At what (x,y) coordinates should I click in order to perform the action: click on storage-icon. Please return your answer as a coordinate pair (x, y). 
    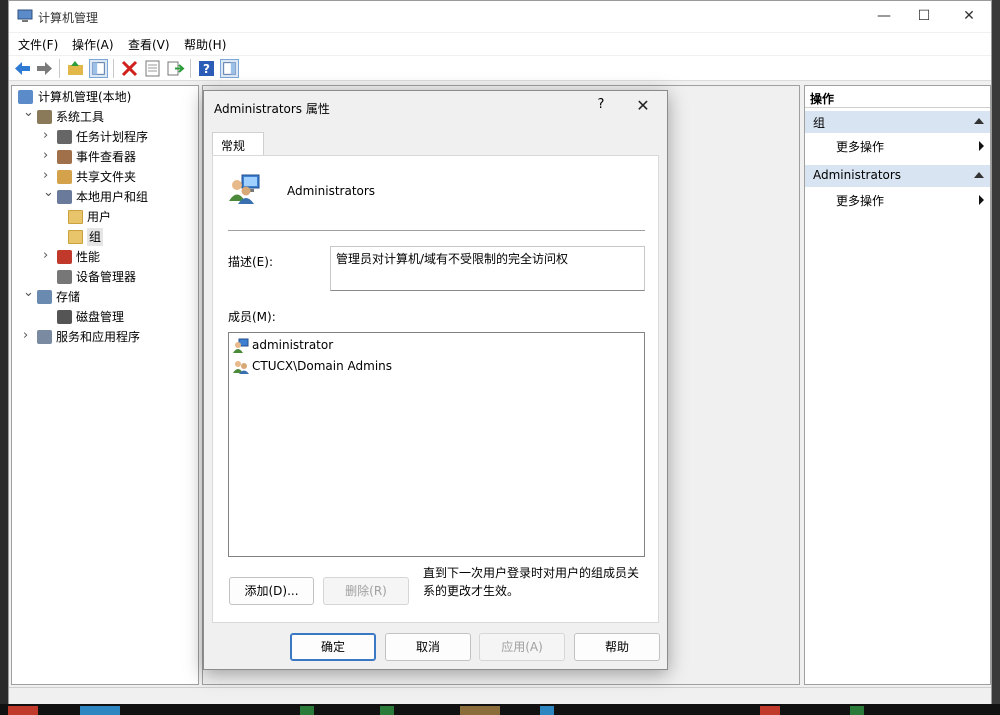
    Looking at the image, I should click on (44, 297).